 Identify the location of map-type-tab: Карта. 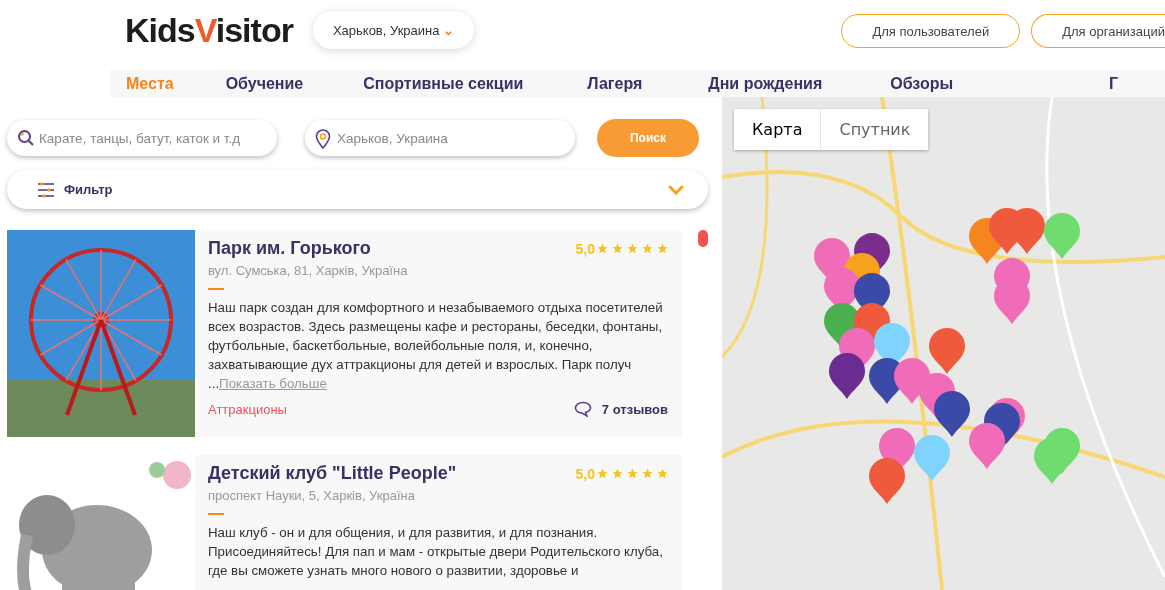
(777, 129).